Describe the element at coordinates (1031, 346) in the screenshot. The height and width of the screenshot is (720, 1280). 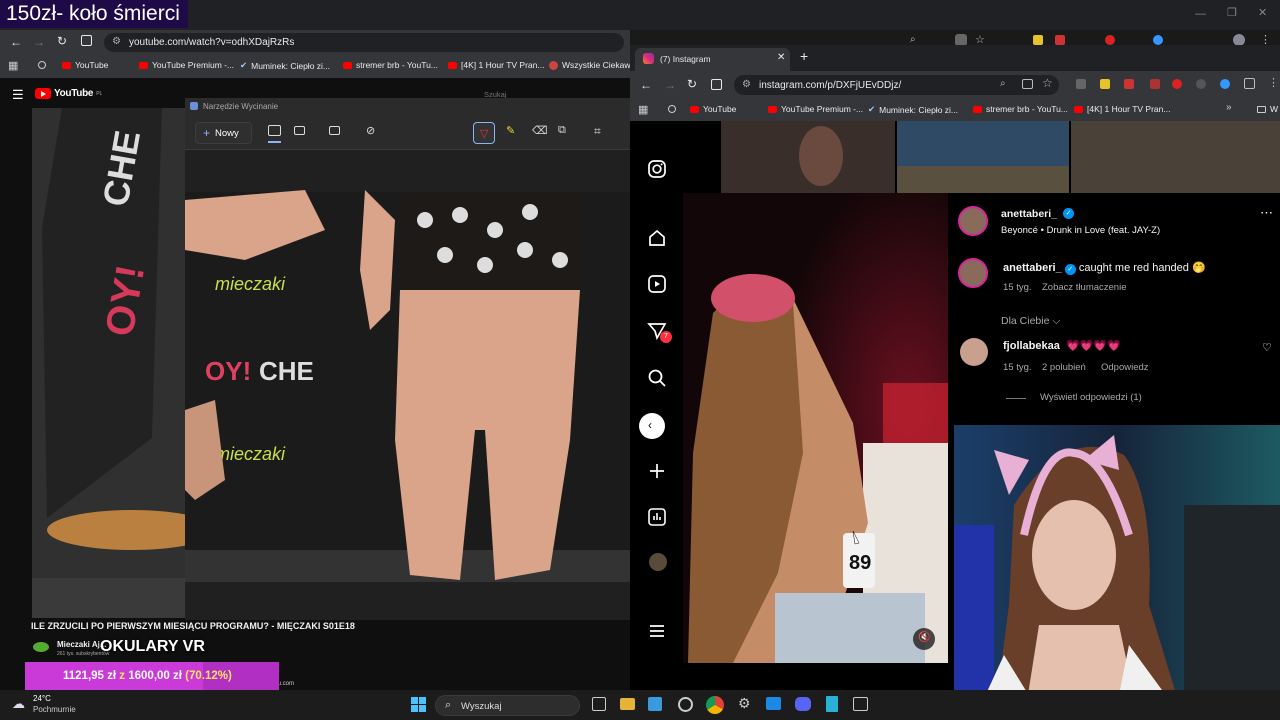
I see `comment-author: fjollabekaa` at that location.